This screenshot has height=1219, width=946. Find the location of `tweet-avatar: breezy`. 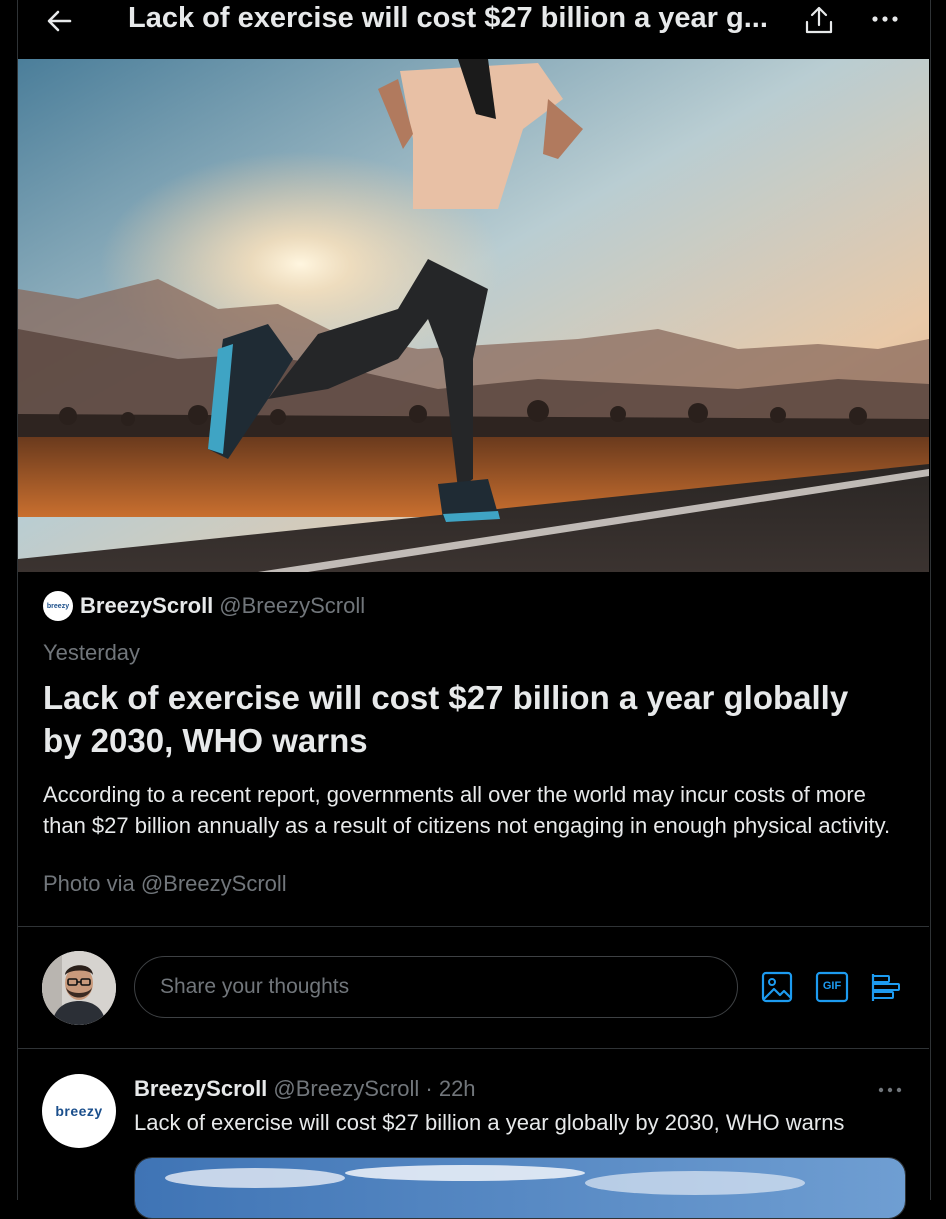

tweet-avatar: breezy is located at coordinates (79, 1111).